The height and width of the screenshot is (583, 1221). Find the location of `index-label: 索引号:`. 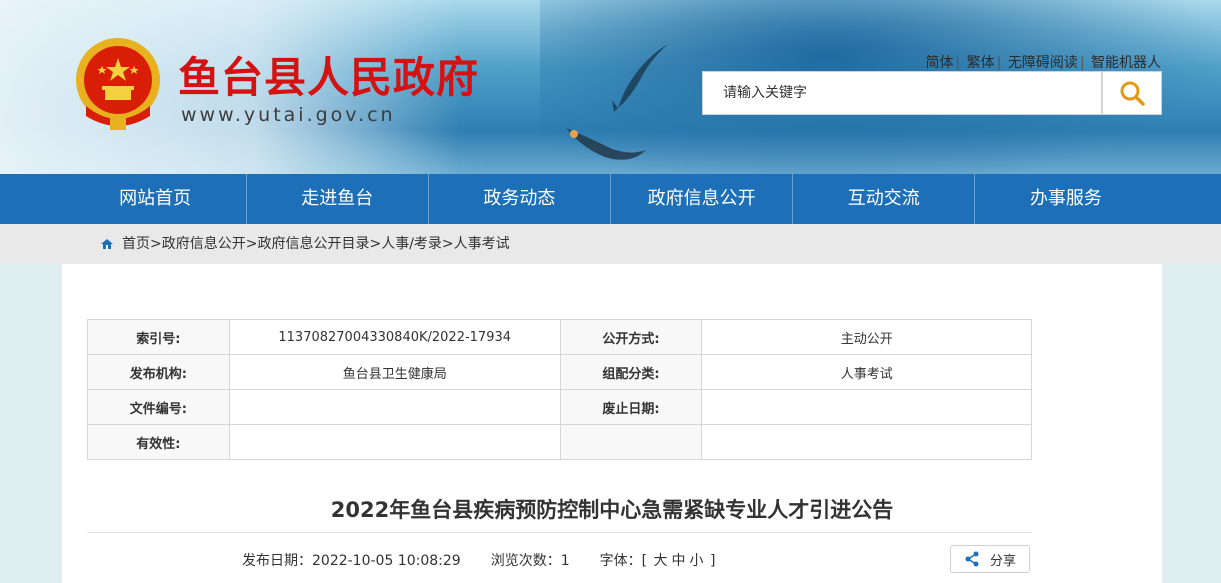

index-label: 索引号: is located at coordinates (158, 337).